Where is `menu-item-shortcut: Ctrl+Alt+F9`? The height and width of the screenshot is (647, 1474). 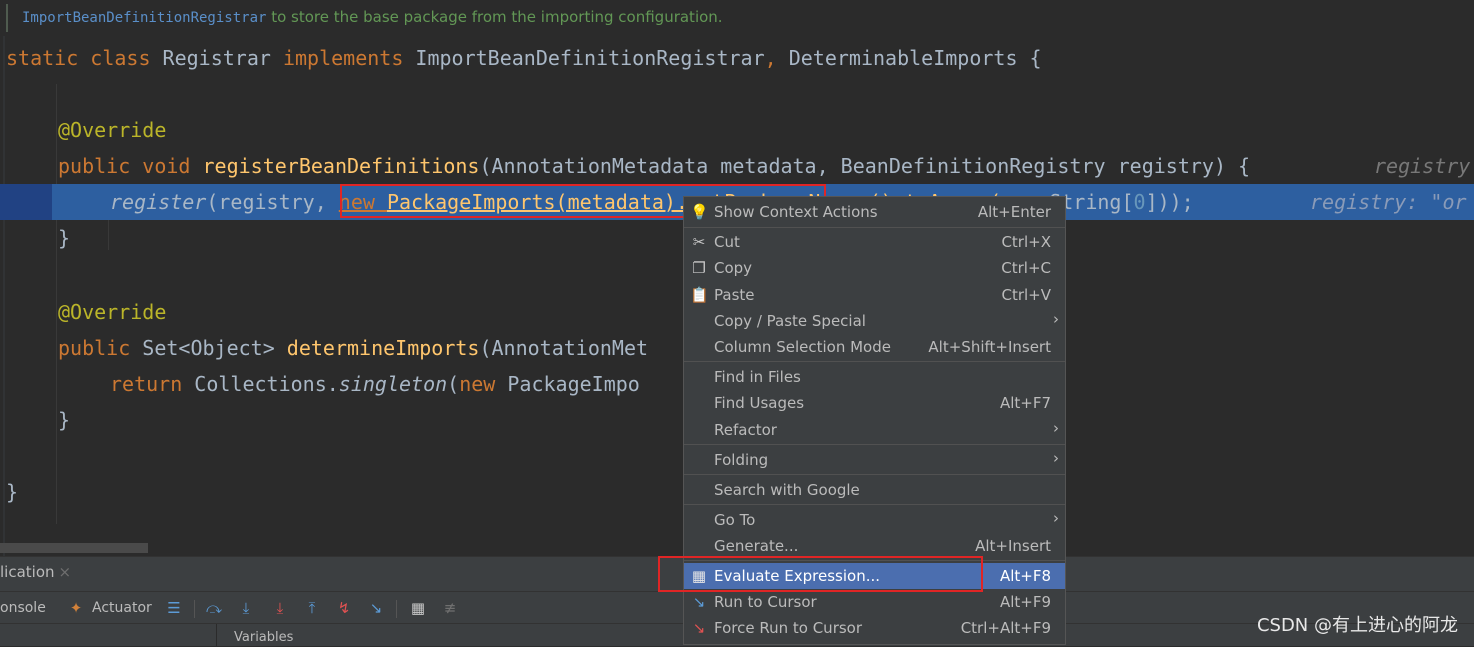
menu-item-shortcut: Ctrl+Alt+F9 is located at coordinates (1005, 628).